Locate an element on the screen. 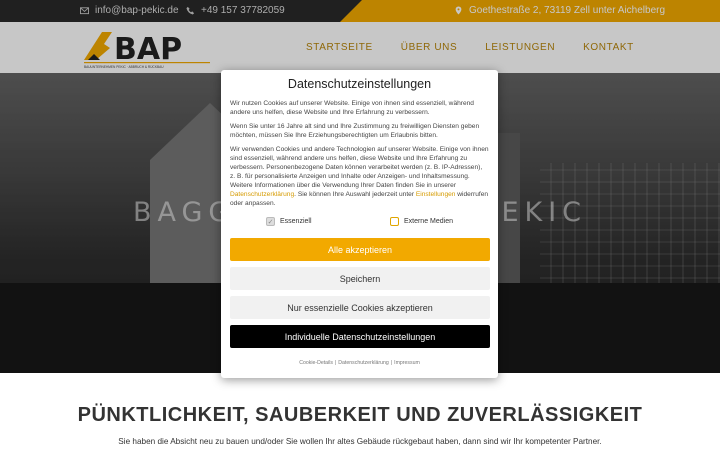  external-media-checkbox-row: Externe Medien is located at coordinates (421, 221).